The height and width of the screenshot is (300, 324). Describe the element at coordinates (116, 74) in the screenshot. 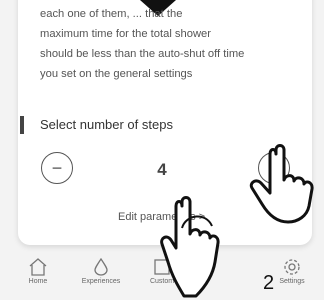

I see `instructions-line: you set on the general settings` at that location.